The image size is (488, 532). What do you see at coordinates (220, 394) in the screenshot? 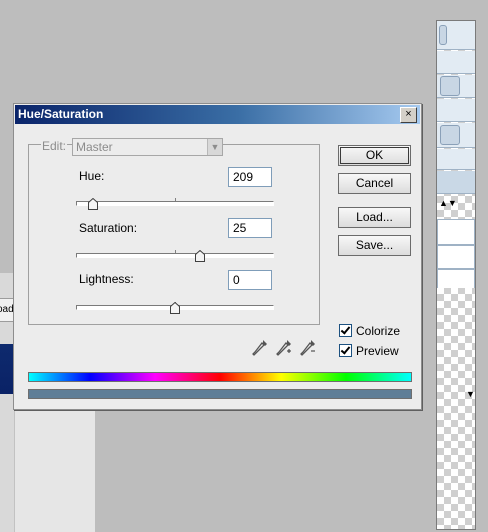
I see `output-color-bar` at bounding box center [220, 394].